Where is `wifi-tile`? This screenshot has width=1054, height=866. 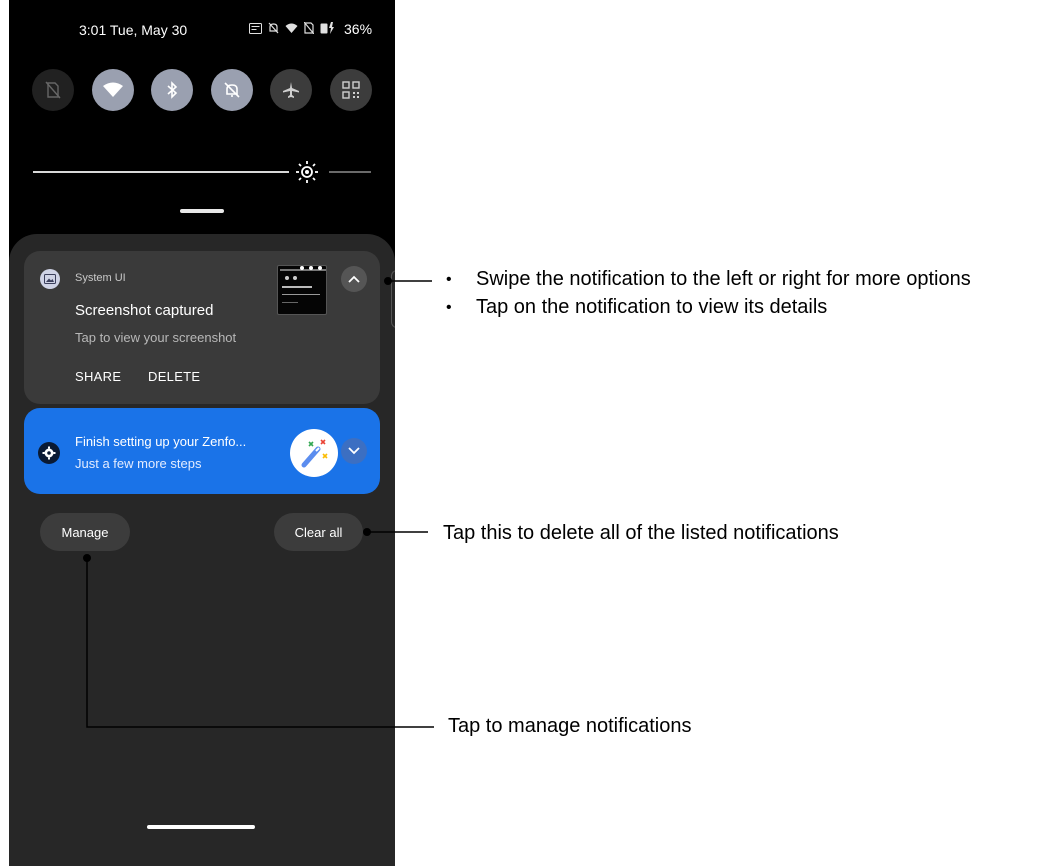 wifi-tile is located at coordinates (112, 90).